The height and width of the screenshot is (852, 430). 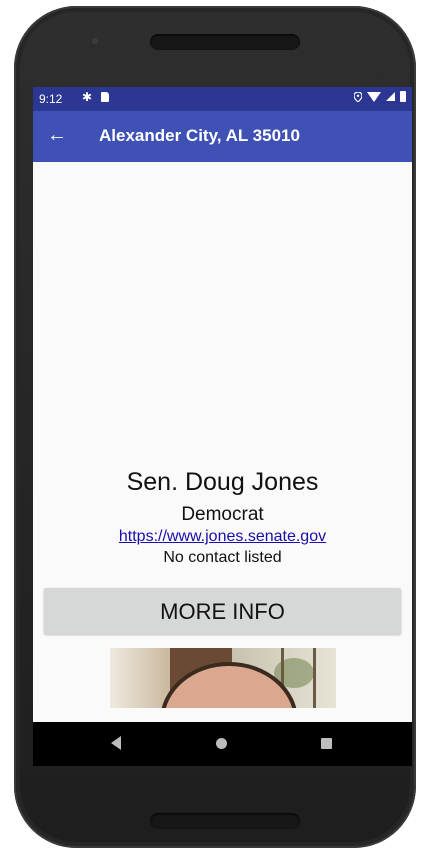 I want to click on status-time: 9:12, so click(x=51, y=99).